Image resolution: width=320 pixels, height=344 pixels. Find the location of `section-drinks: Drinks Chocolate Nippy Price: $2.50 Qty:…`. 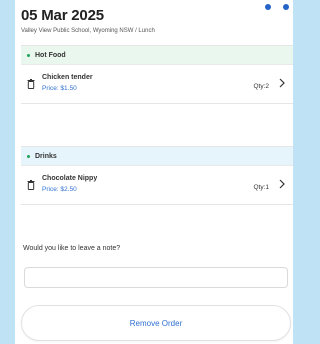

section-drinks: Drinks Chocolate Nippy Price: $2.50 Qty:… is located at coordinates (157, 175).